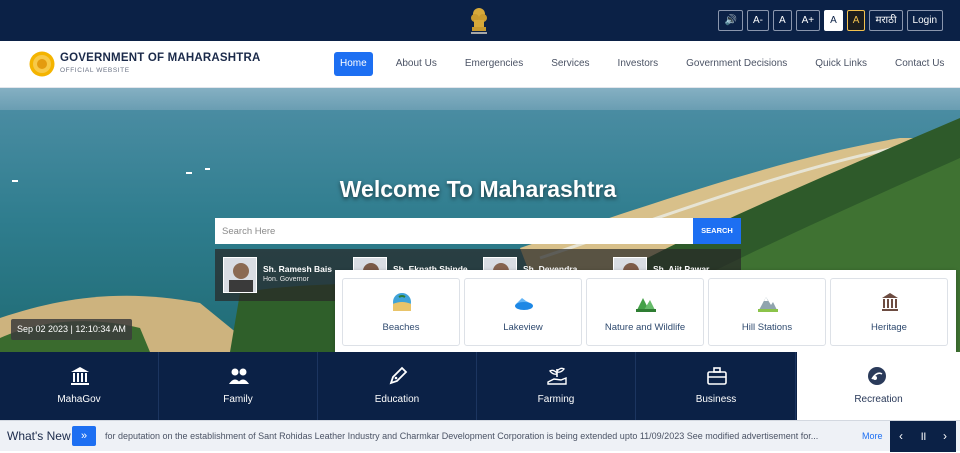  I want to click on nav-contact-us: Contact Us, so click(919, 64).